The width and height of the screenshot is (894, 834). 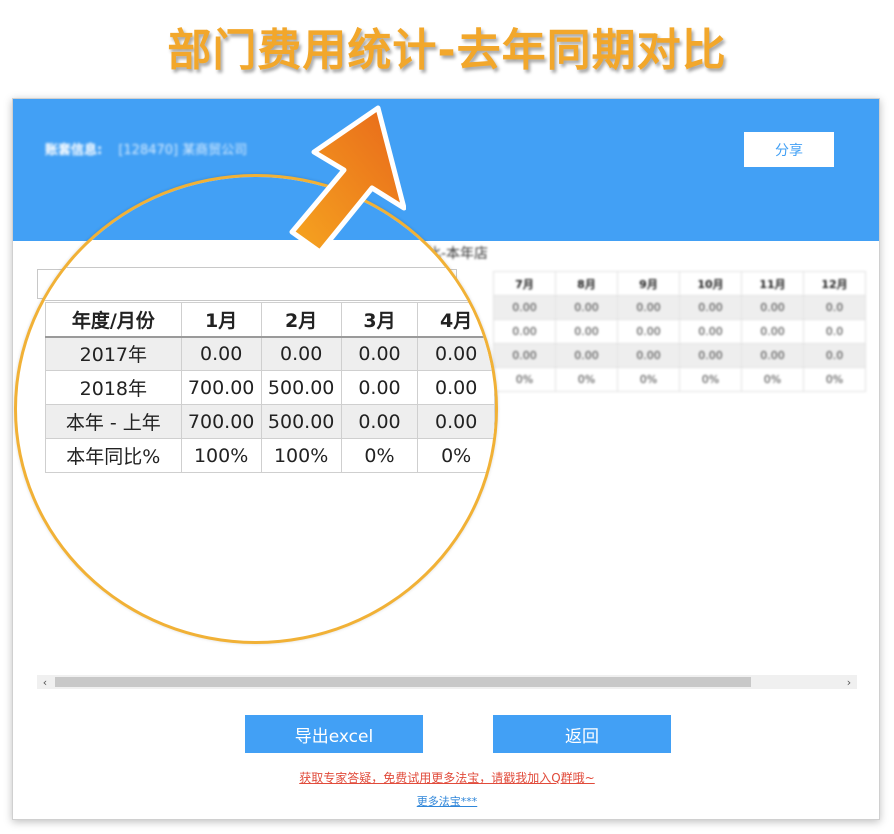 I want to click on magnified-top-bar, so click(x=256, y=208).